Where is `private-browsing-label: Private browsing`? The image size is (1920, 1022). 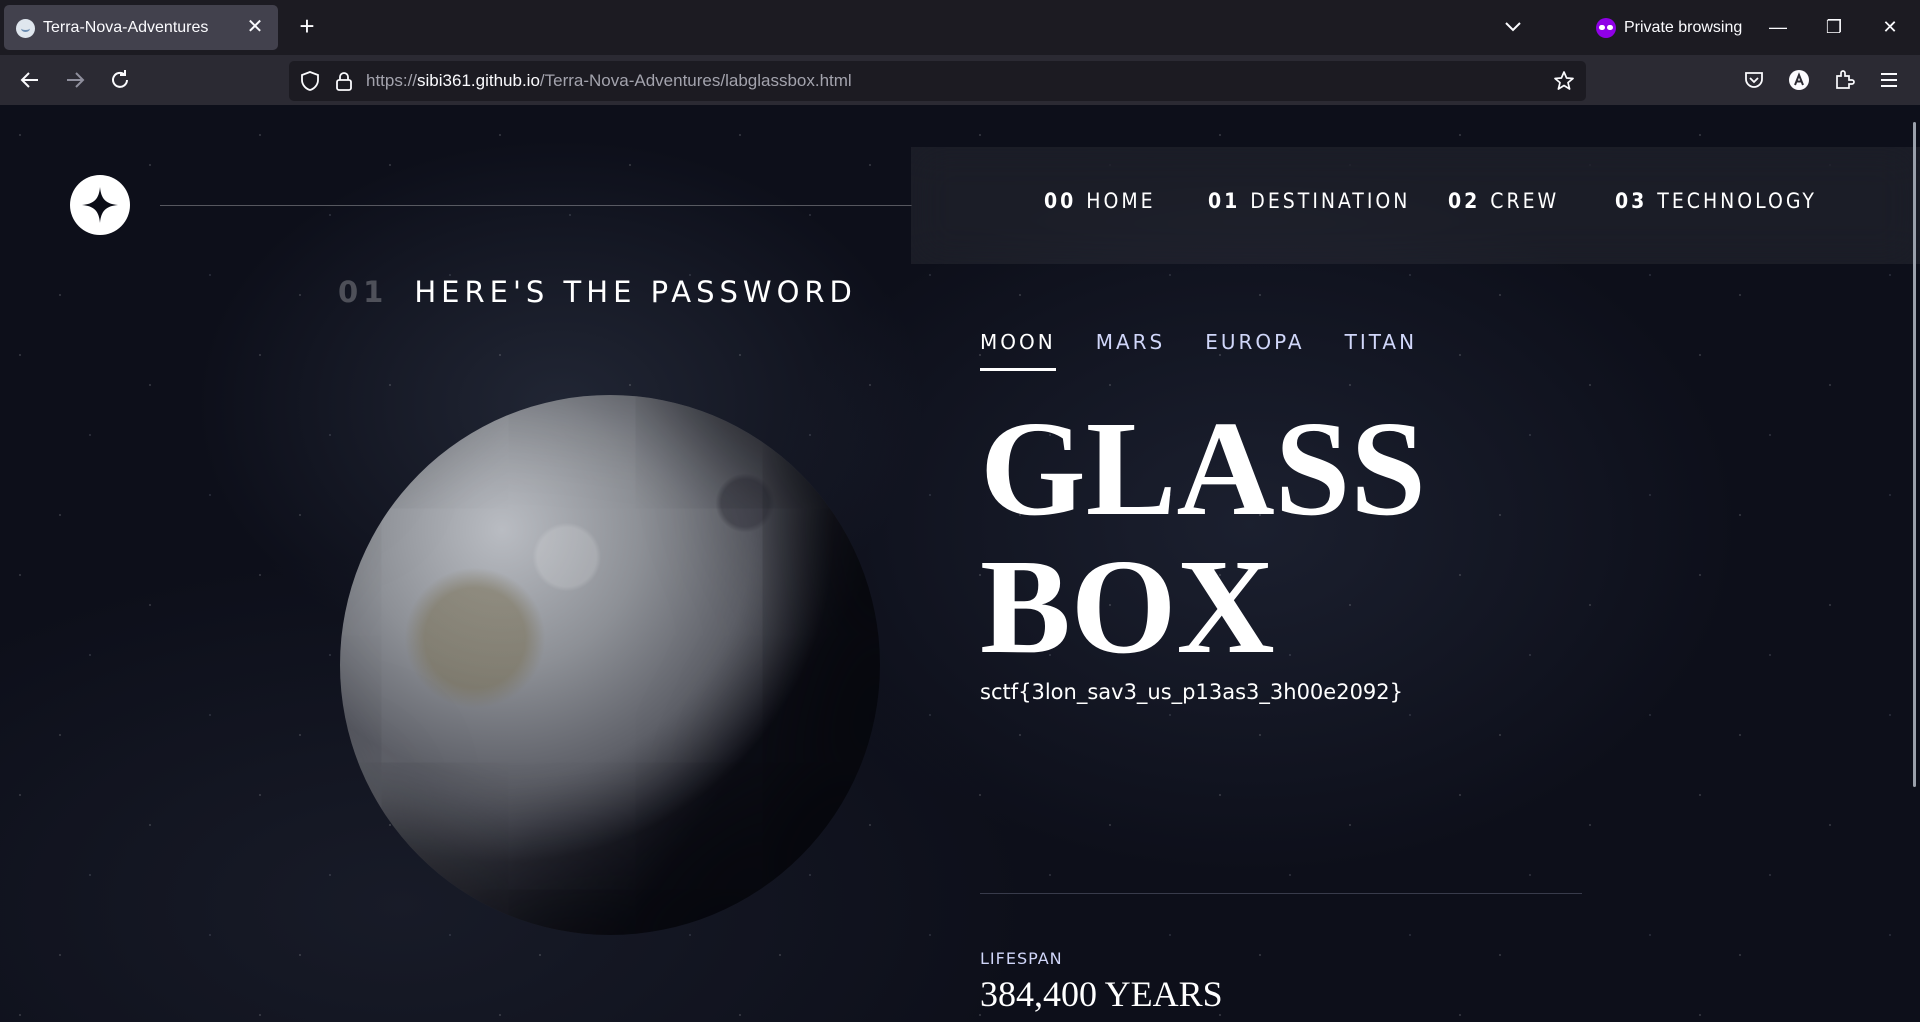 private-browsing-label: Private browsing is located at coordinates (1683, 27).